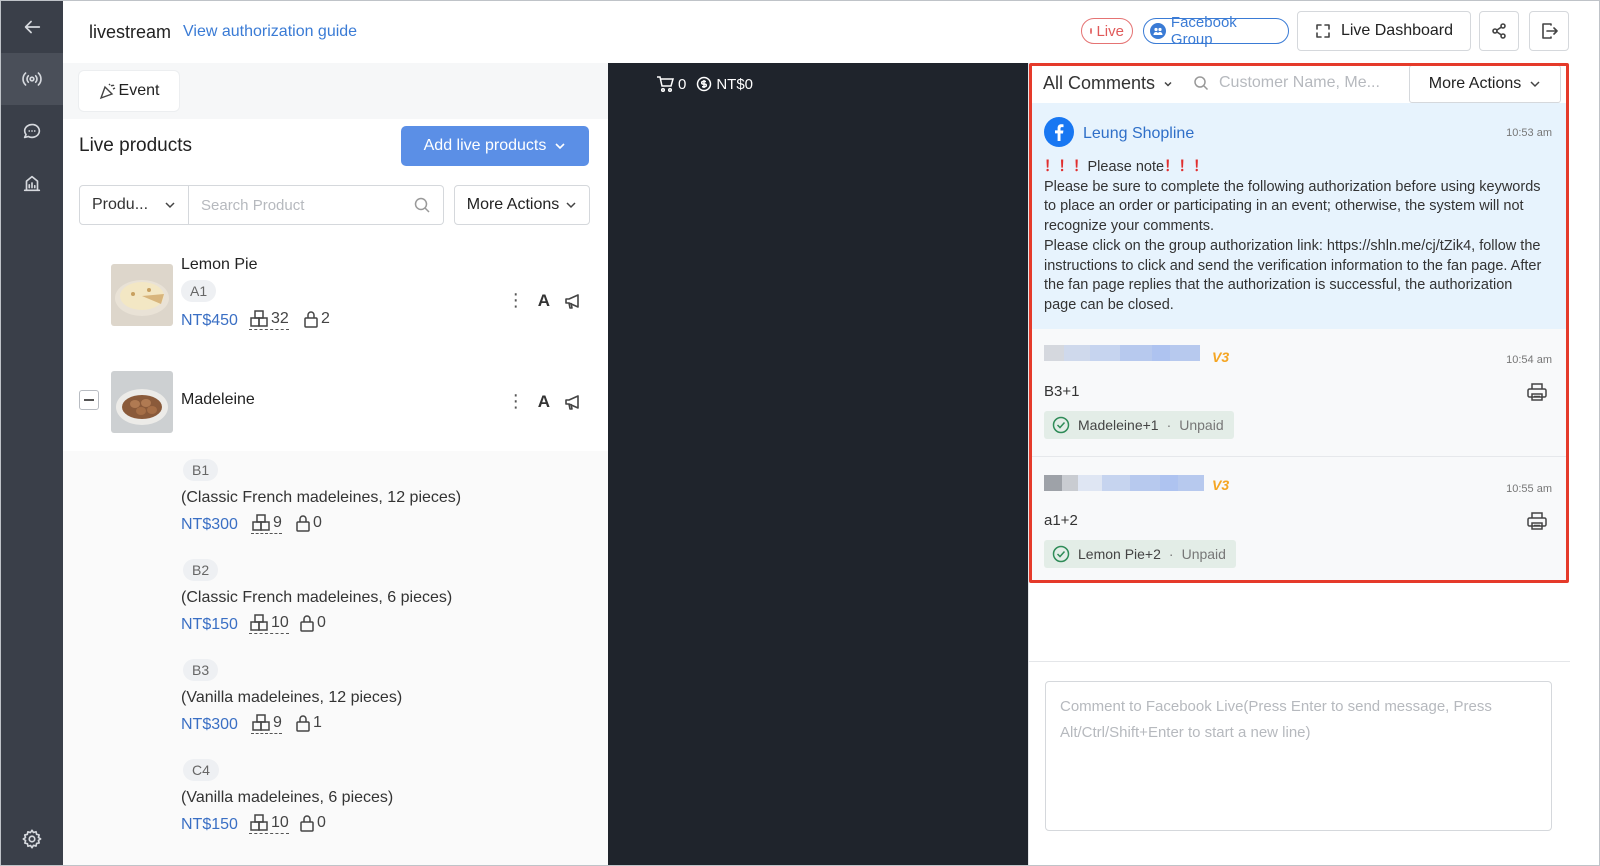 This screenshot has height=866, width=1600. I want to click on back-button, so click(32, 27).